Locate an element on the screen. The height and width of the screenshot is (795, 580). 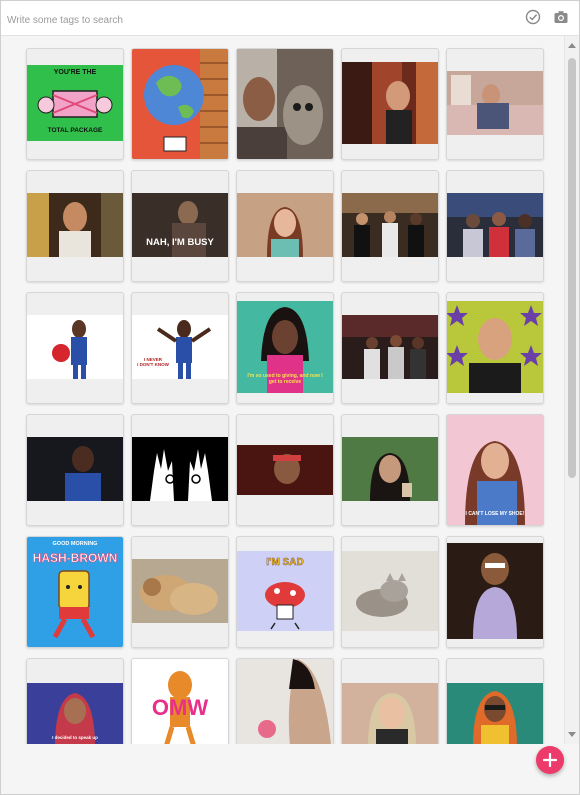
scroll-up-arrow-icon is located at coordinates (572, 45).